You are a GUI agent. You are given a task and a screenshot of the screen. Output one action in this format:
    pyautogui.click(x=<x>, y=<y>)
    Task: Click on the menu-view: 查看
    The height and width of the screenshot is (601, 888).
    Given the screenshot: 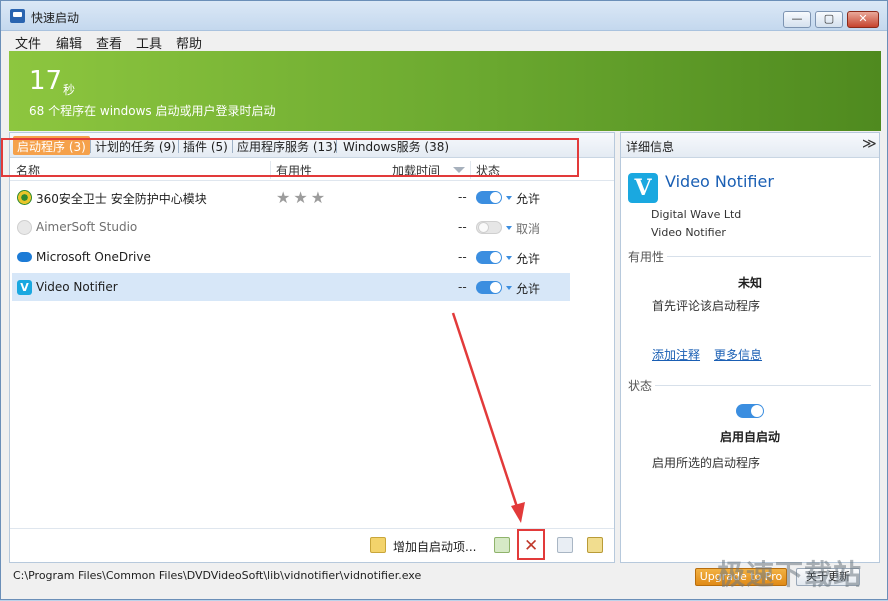 What is the action you would take?
    pyautogui.click(x=109, y=42)
    